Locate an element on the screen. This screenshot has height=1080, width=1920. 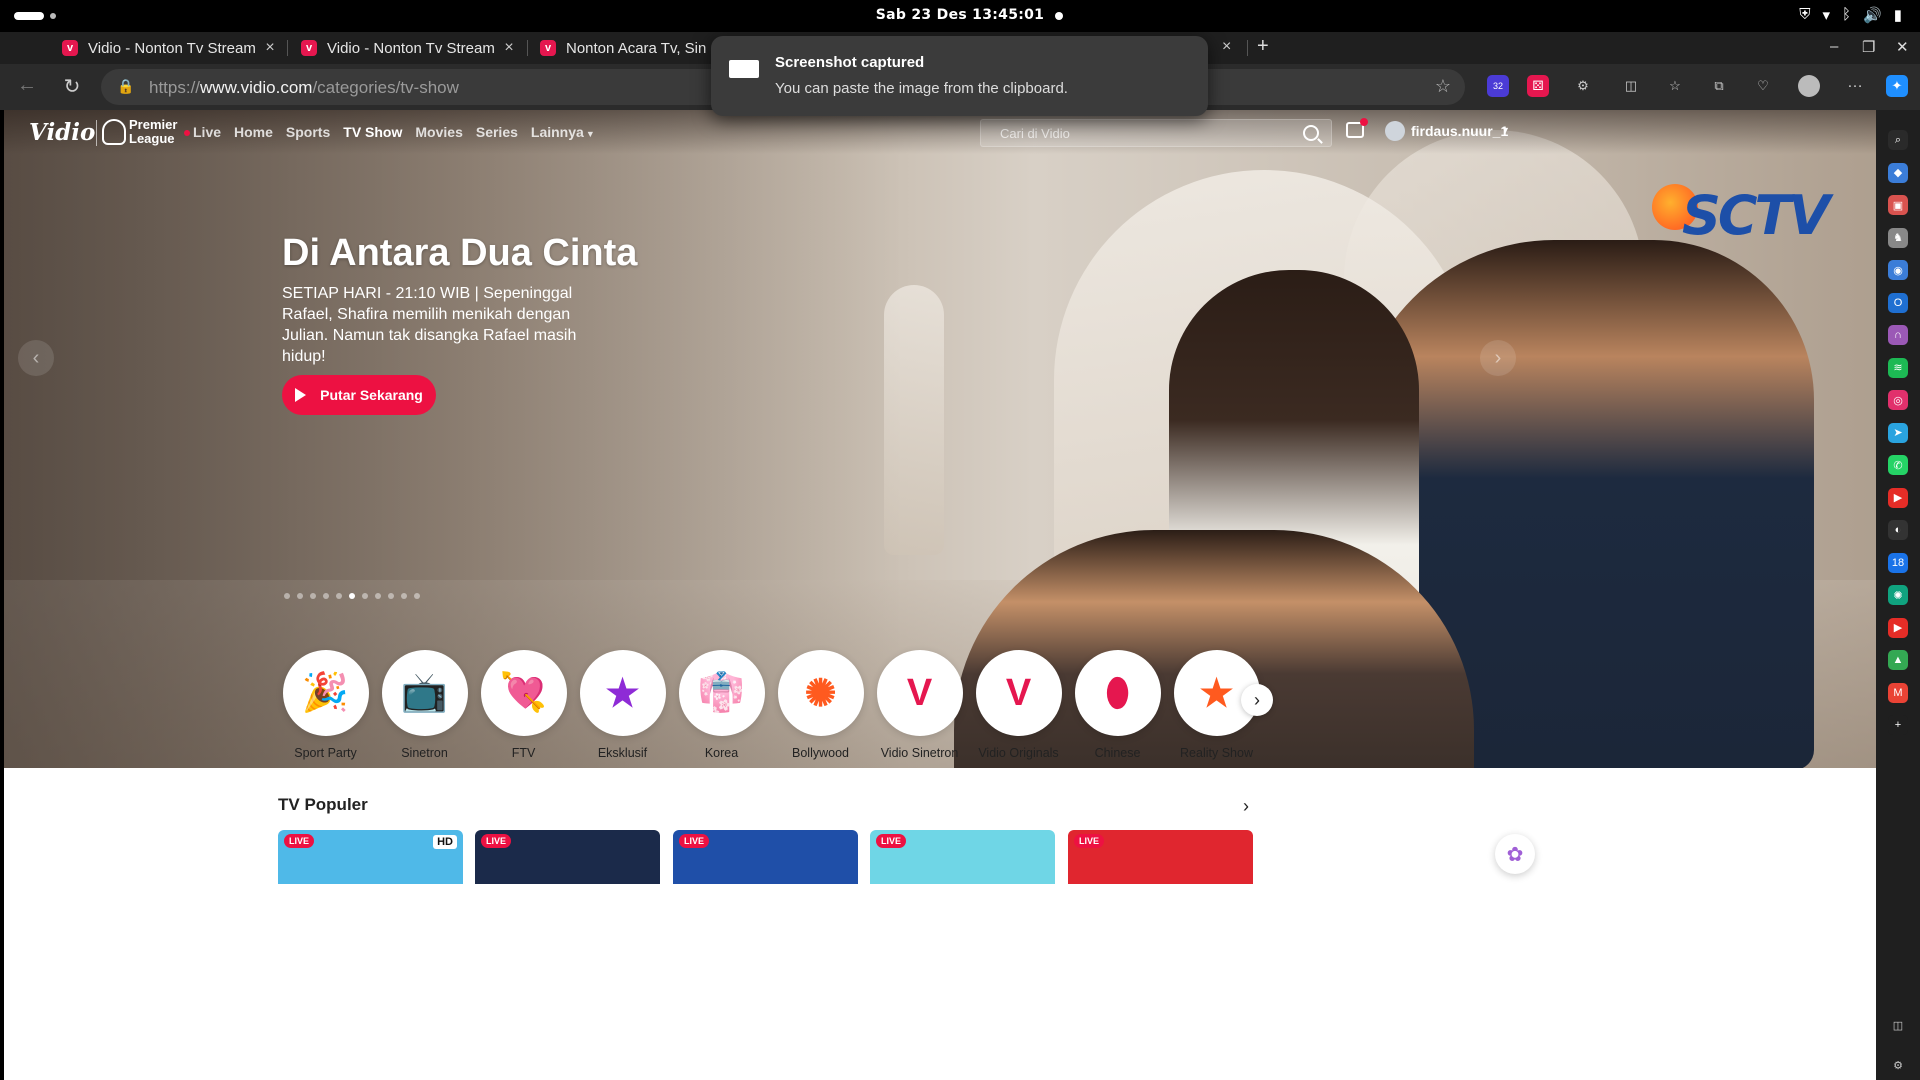
outlook-icon: O is located at coordinates (1898, 302).